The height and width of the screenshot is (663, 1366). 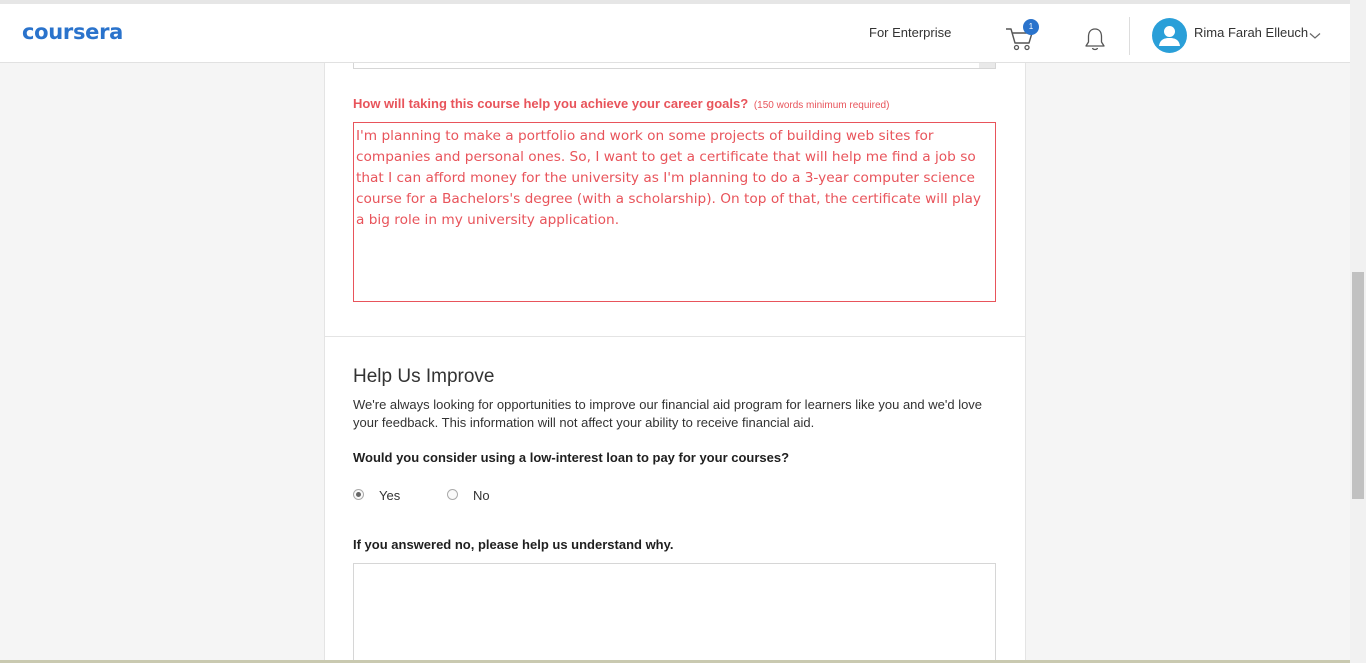 What do you see at coordinates (72, 32) in the screenshot?
I see `coursera-logo: coursera` at bounding box center [72, 32].